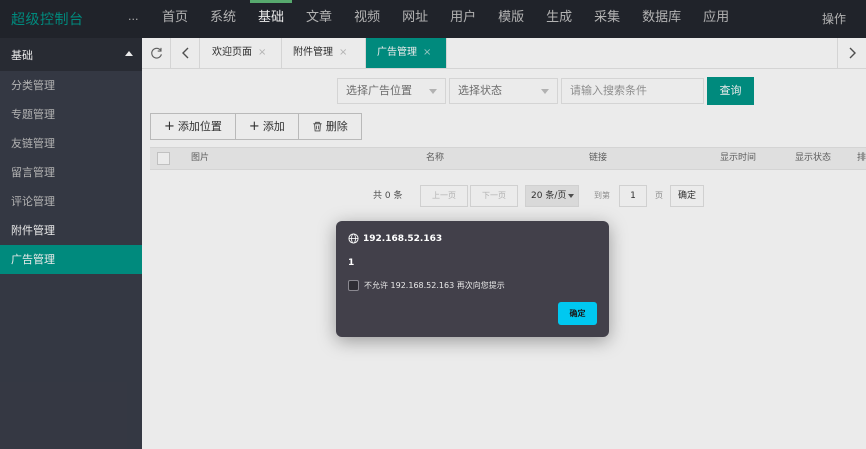 The image size is (866, 449). I want to click on dialog-ok-button: 确定, so click(577, 313).